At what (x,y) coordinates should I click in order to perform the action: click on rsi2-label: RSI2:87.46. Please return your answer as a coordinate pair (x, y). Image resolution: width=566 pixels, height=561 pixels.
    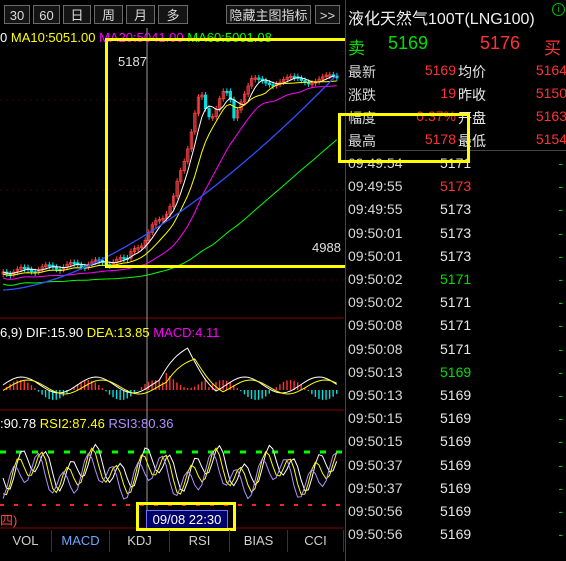
    Looking at the image, I should click on (72, 423).